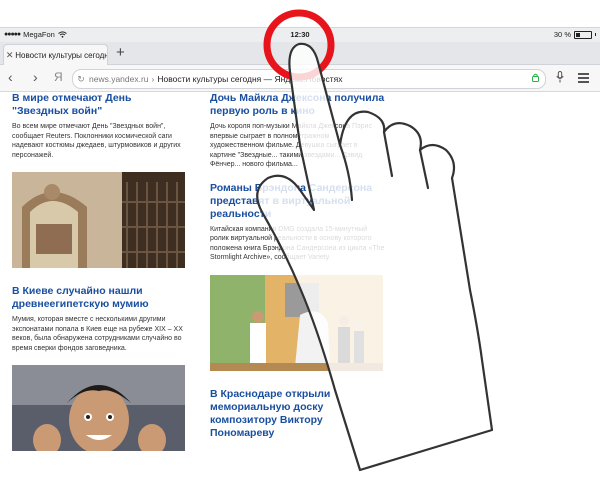 This screenshot has height=481, width=600. Describe the element at coordinates (61, 55) in the screenshot. I see `tab-title: Новости культуры сегодня` at that location.